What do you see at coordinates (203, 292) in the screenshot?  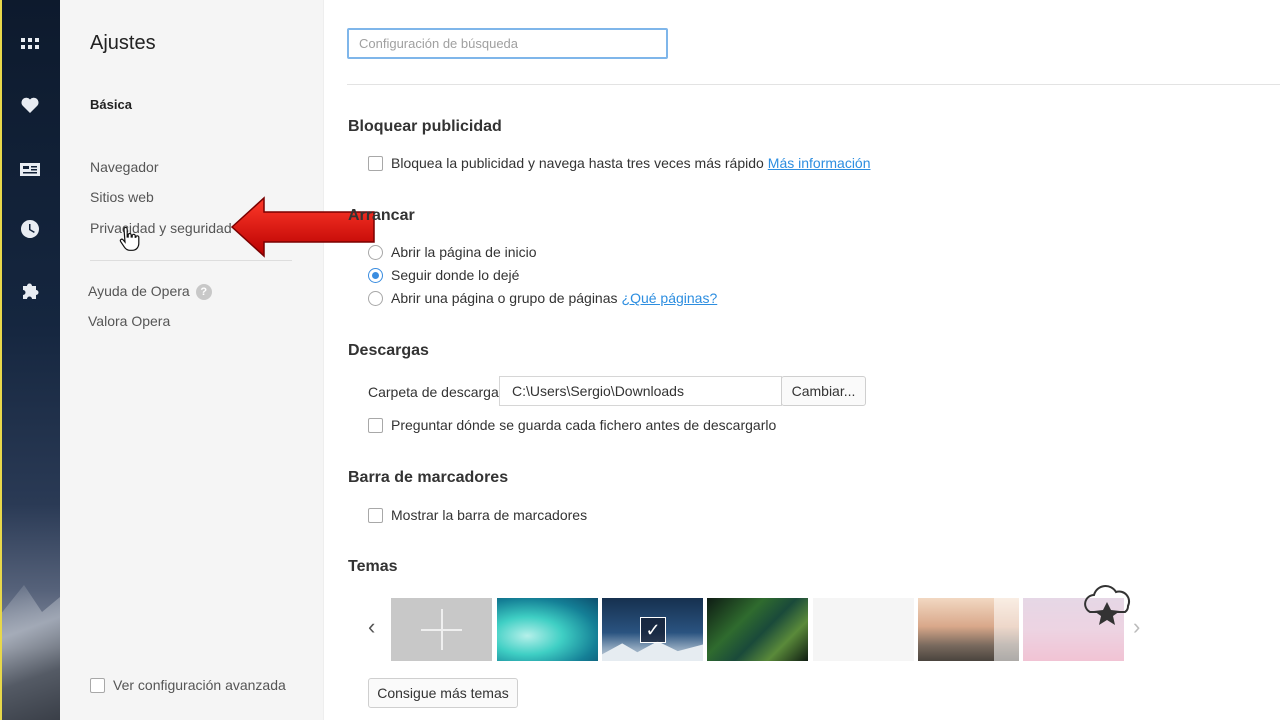 I see `help-question-icon: ?` at bounding box center [203, 292].